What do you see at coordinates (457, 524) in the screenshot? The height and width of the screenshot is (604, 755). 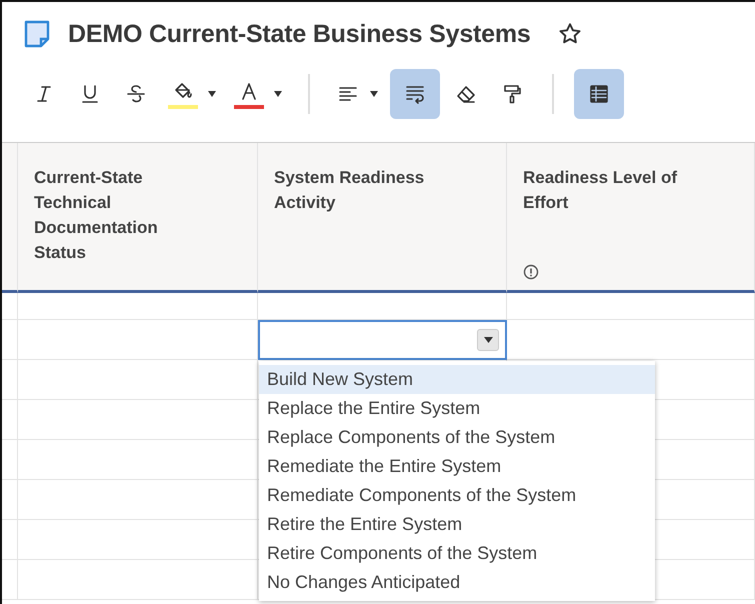 I see `dropdown-option: Retire the Entire System` at bounding box center [457, 524].